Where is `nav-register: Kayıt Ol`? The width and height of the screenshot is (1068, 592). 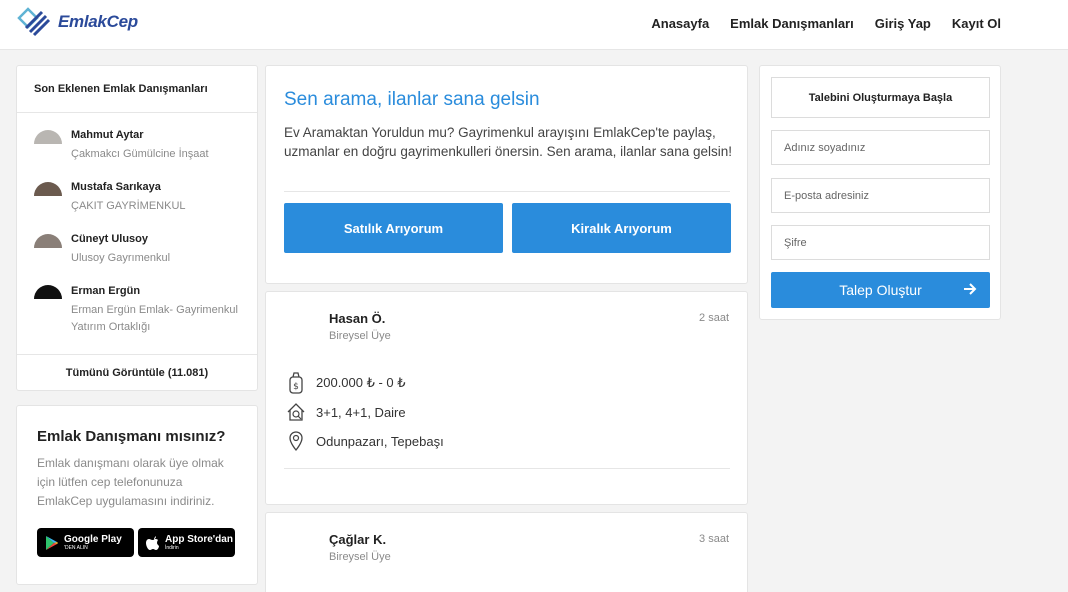 nav-register: Kayıt Ol is located at coordinates (976, 23).